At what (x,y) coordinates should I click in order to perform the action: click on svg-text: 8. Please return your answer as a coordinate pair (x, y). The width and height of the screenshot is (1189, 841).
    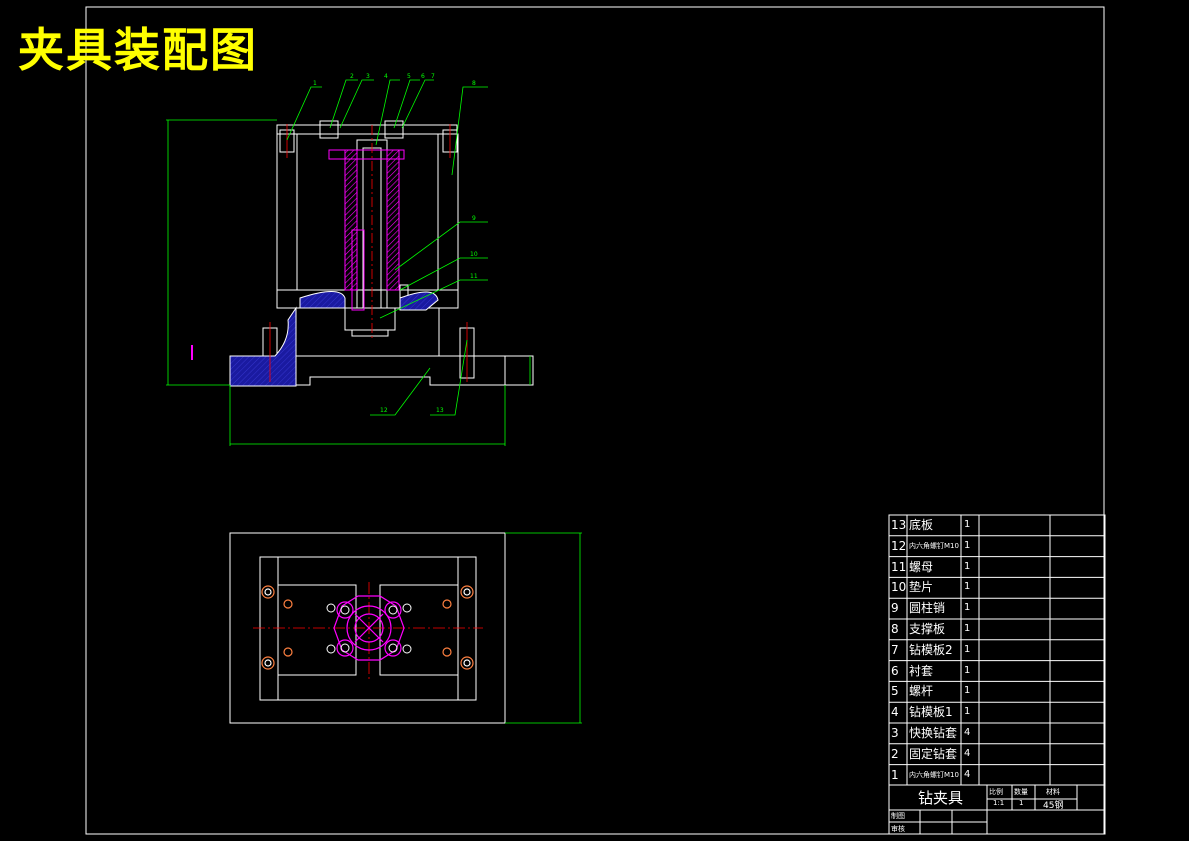
    Looking at the image, I should click on (474, 83).